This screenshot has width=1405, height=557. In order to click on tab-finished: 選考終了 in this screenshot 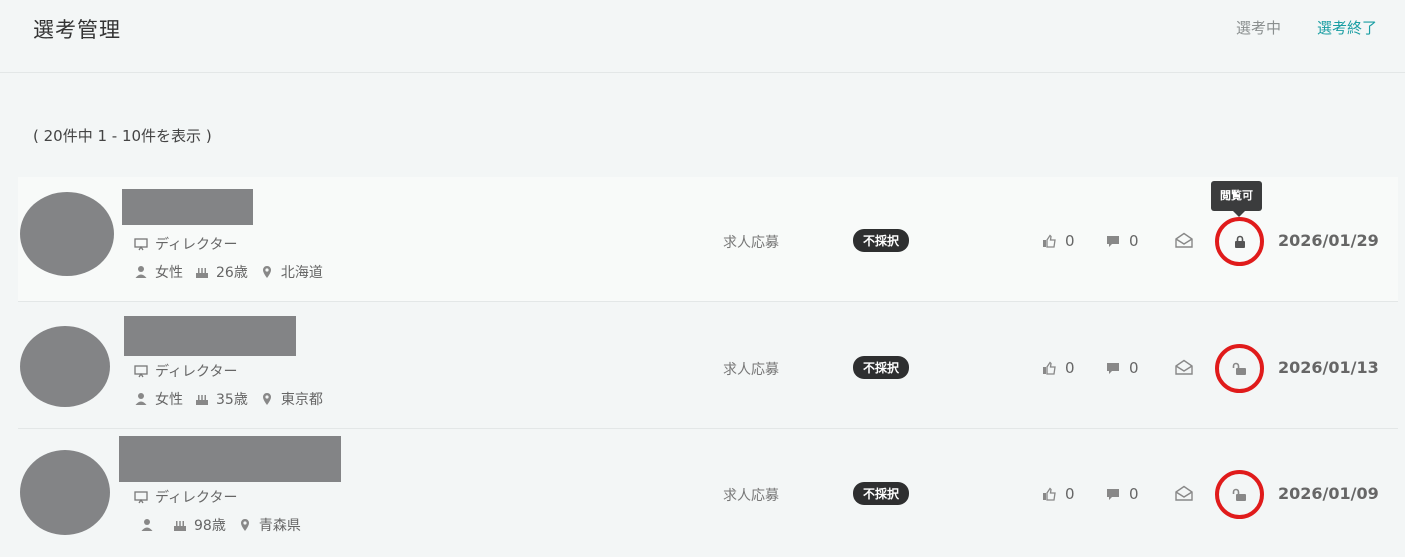, I will do `click(1347, 27)`.